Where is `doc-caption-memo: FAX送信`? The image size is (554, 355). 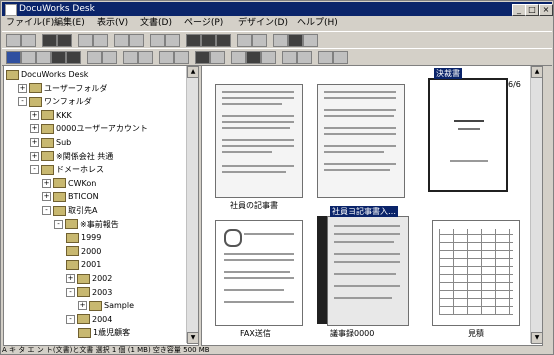 doc-caption-memo: FAX送信 is located at coordinates (255, 333).